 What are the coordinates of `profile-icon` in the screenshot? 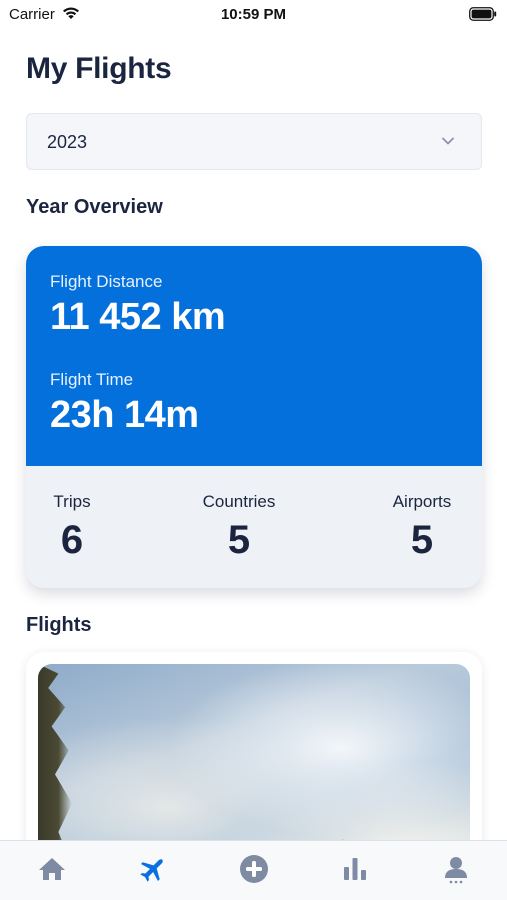 It's located at (456, 870).